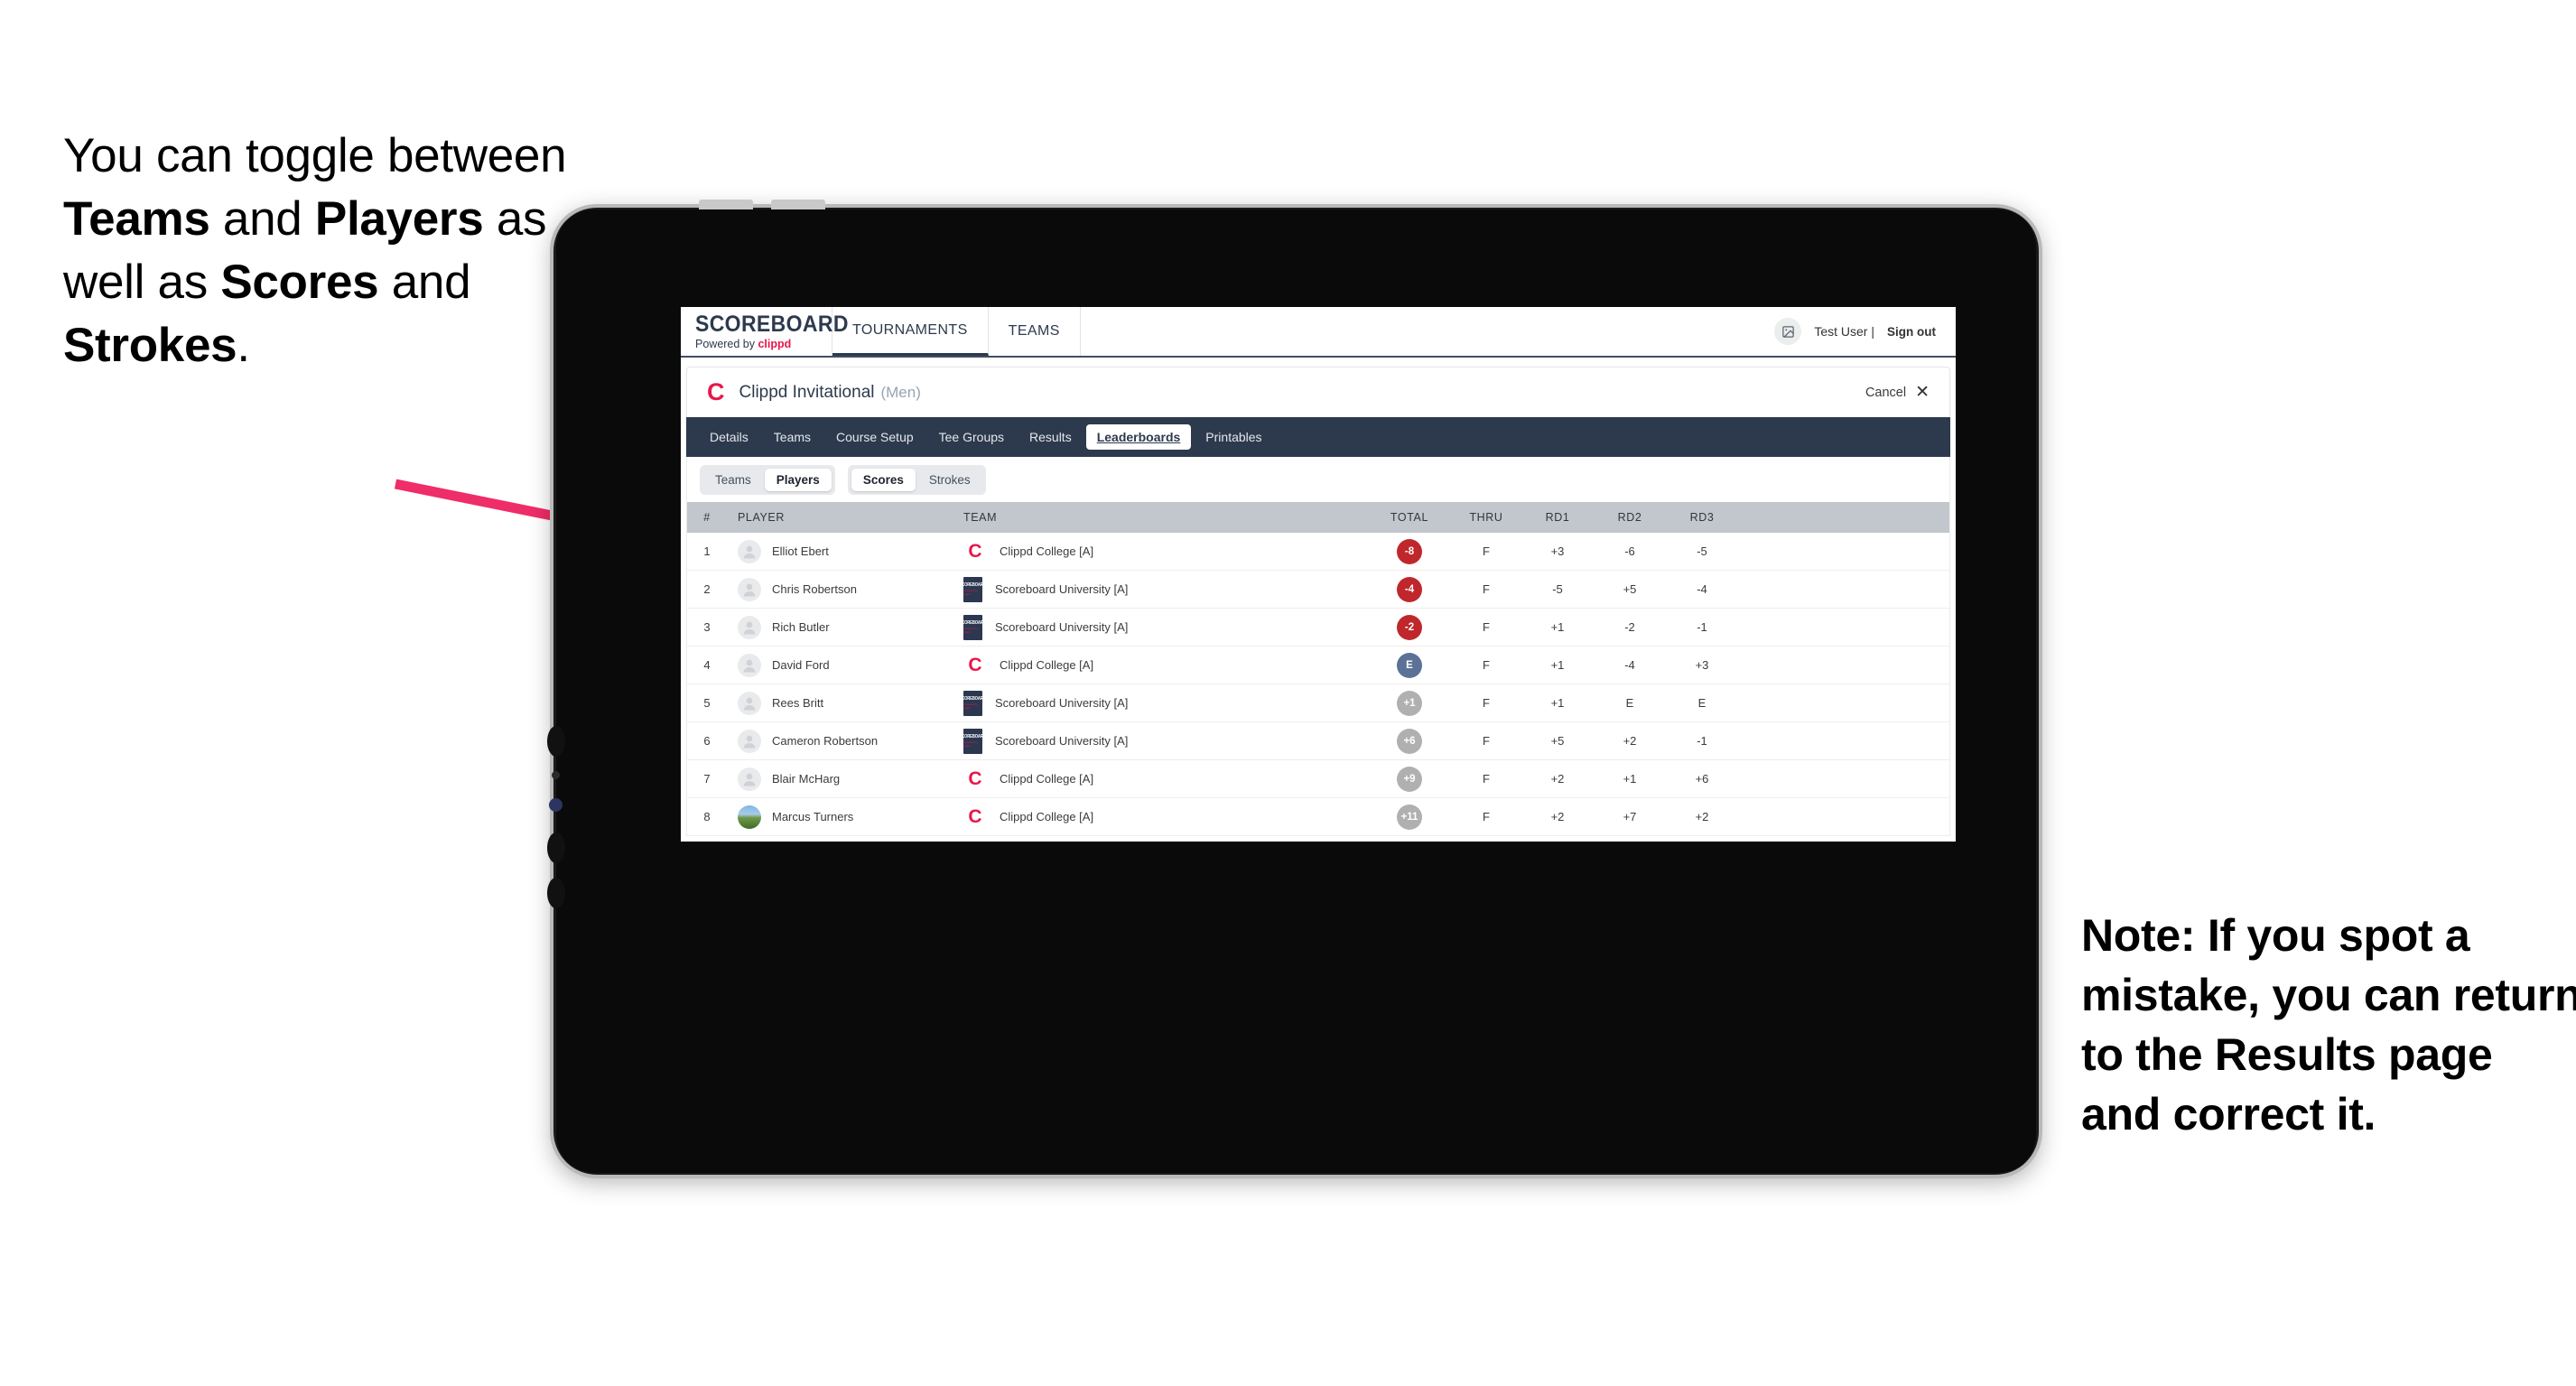  I want to click on column-header-total: TOTAL, so click(1409, 517).